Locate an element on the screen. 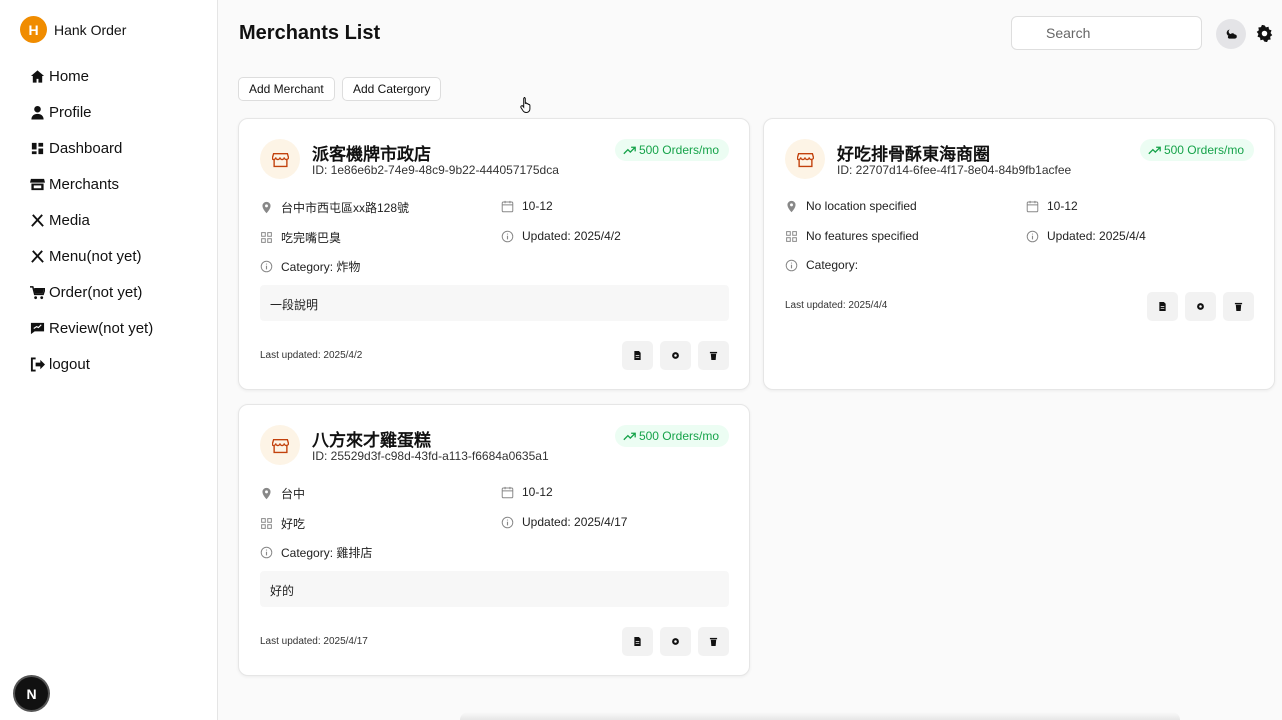 The image size is (1282, 720). cart-icon is located at coordinates (37, 292).